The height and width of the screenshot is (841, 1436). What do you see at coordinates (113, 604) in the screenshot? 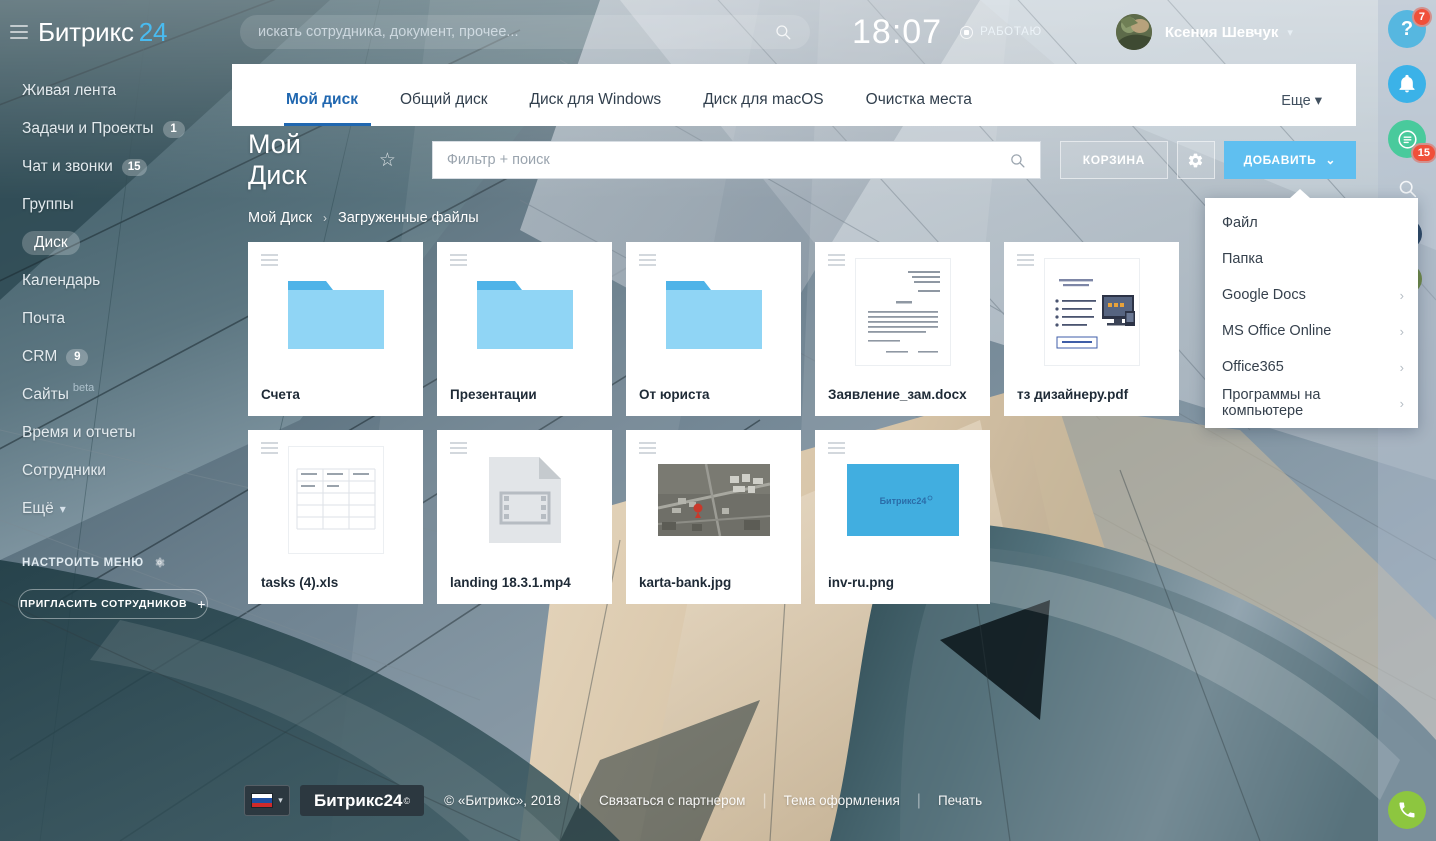
I see `invite-employees-button: ПРИГЛАСИТЬ СОТРУДНИКОВ +` at bounding box center [113, 604].